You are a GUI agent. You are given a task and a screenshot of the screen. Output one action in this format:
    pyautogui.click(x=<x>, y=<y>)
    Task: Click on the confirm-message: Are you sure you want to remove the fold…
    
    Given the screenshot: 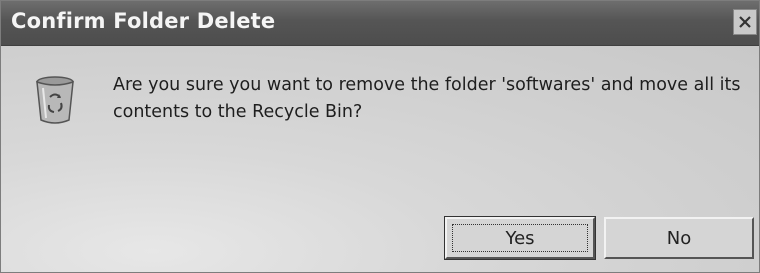 What is the action you would take?
    pyautogui.click(x=427, y=98)
    